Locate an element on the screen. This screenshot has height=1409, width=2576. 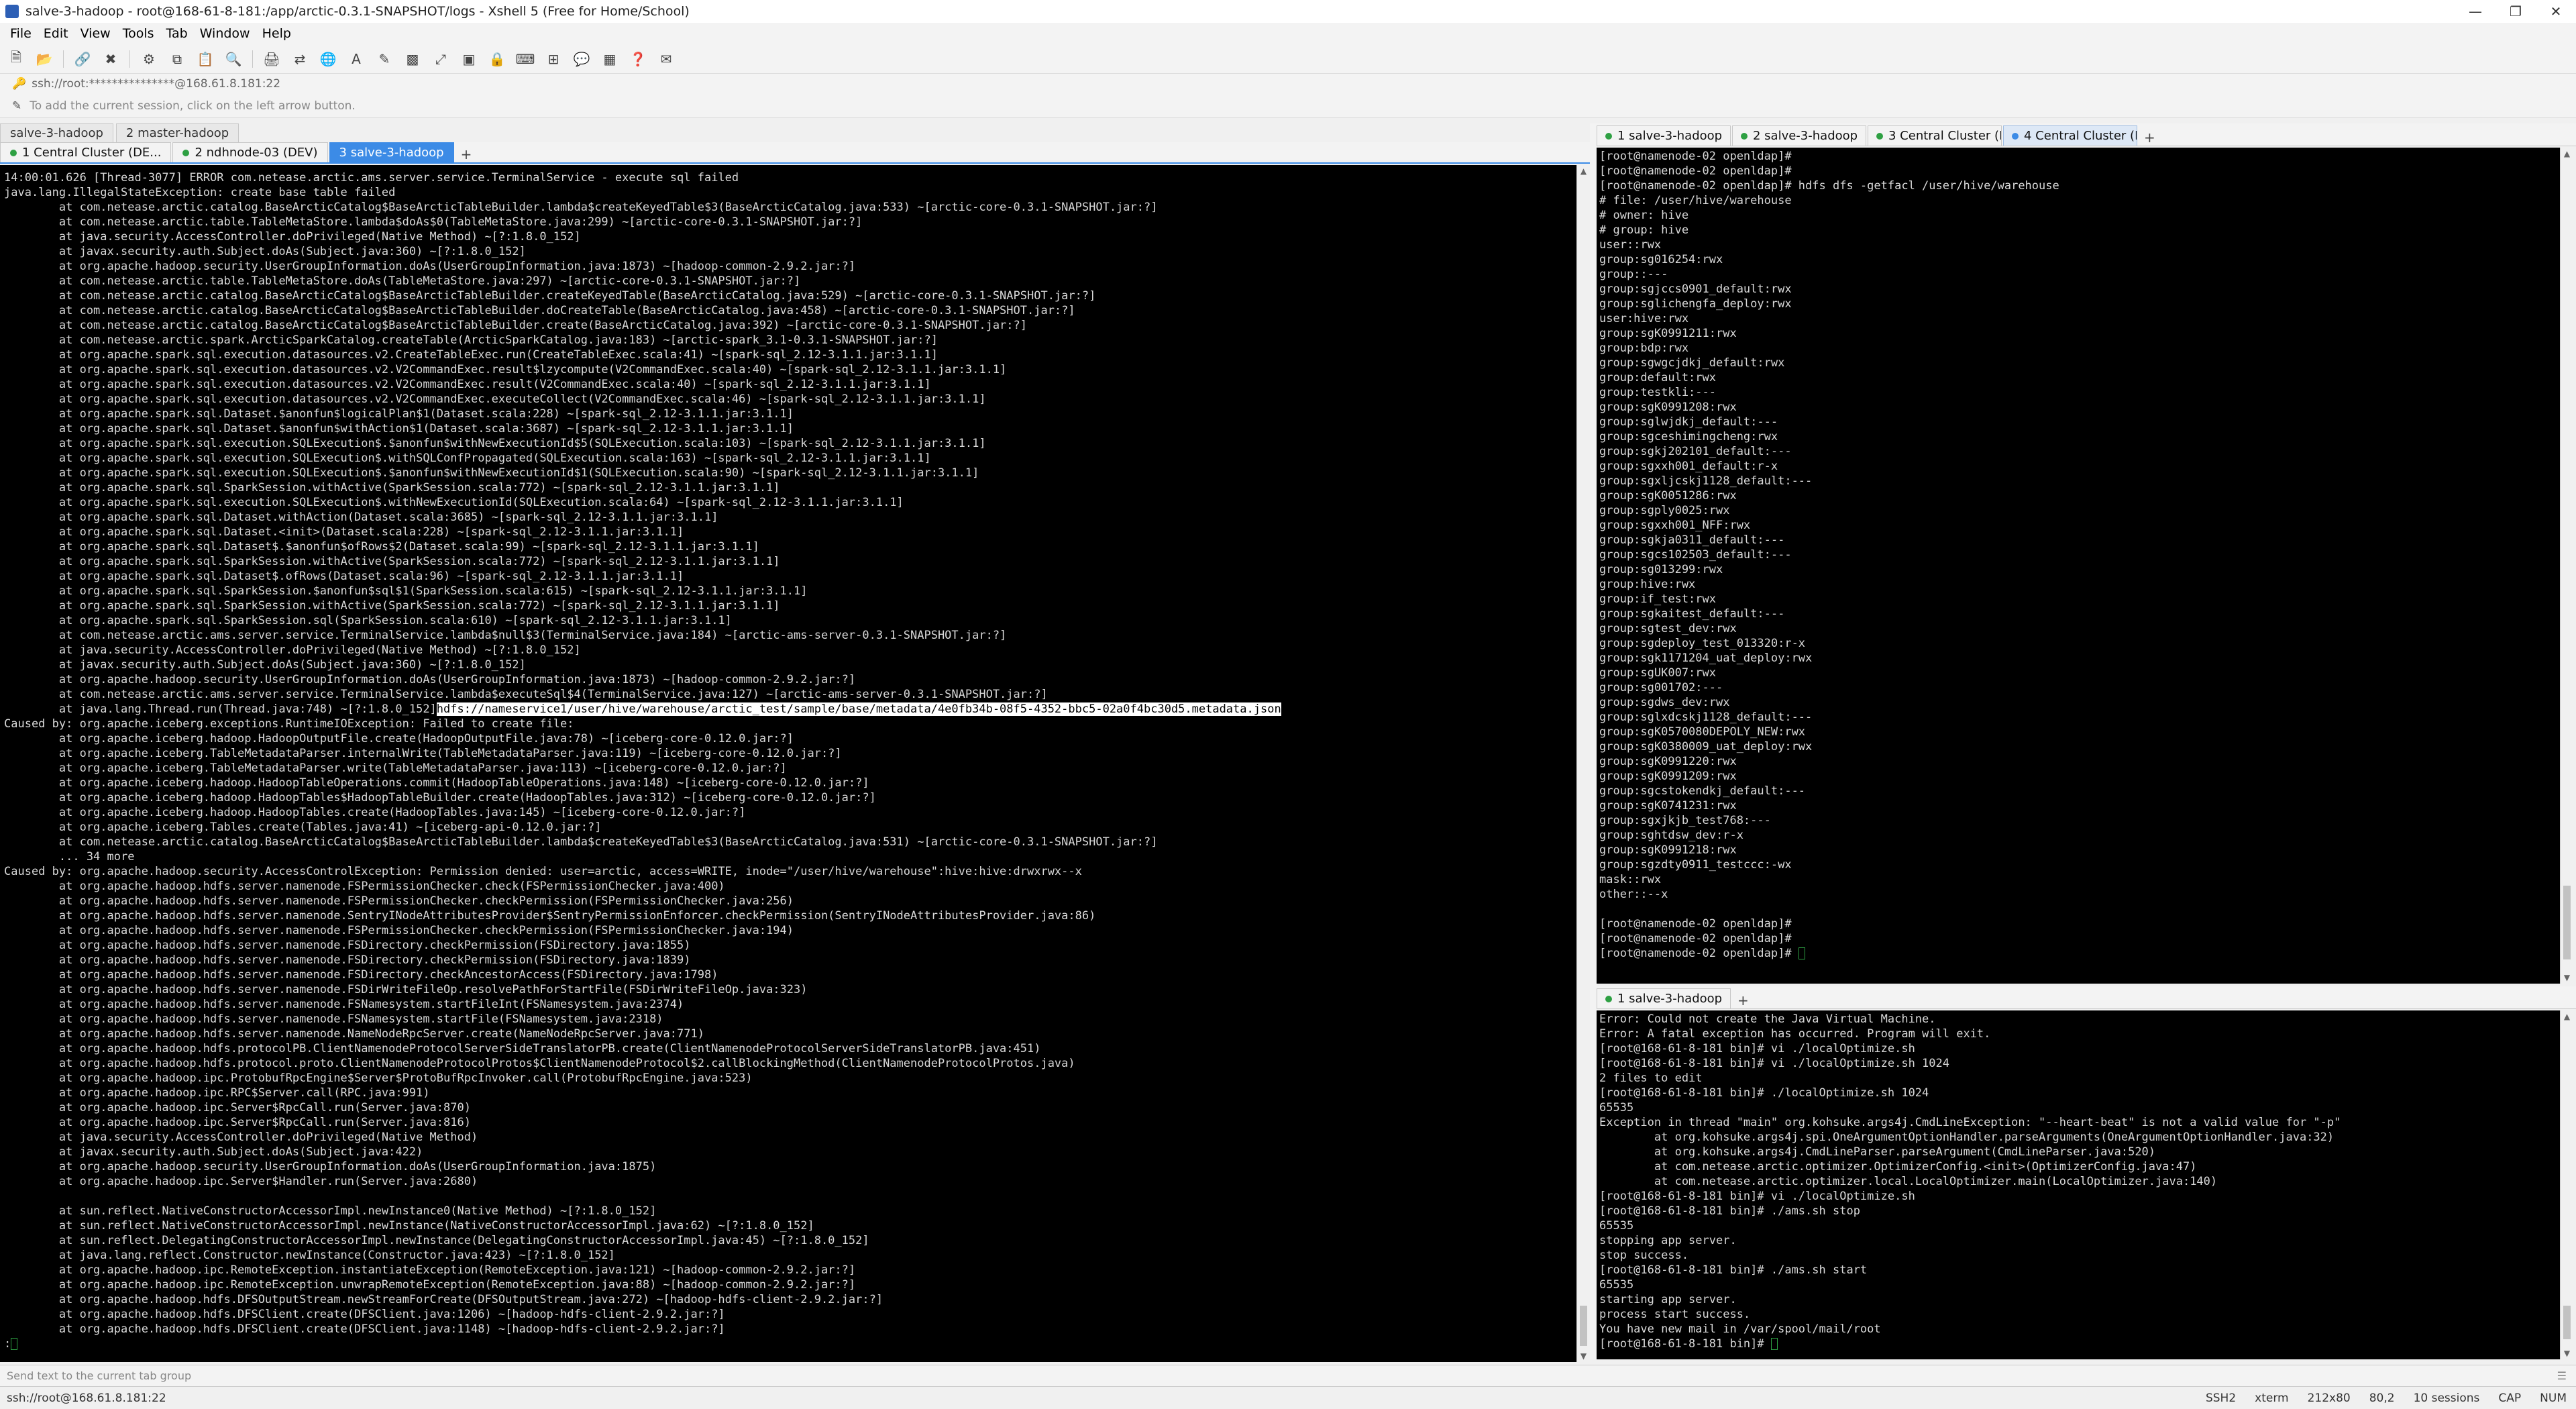
compose-input: Send text to the current tab group is located at coordinates (99, 1375).